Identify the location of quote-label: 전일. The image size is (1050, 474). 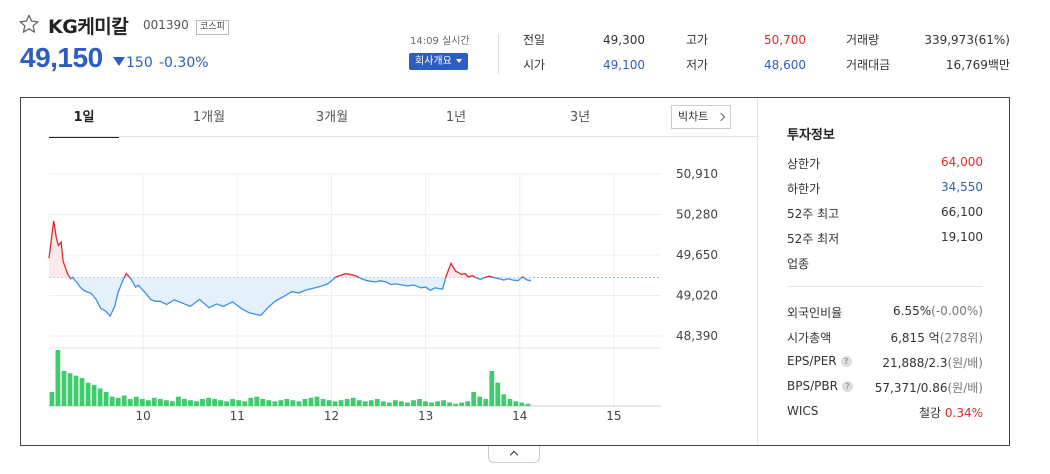
(534, 40).